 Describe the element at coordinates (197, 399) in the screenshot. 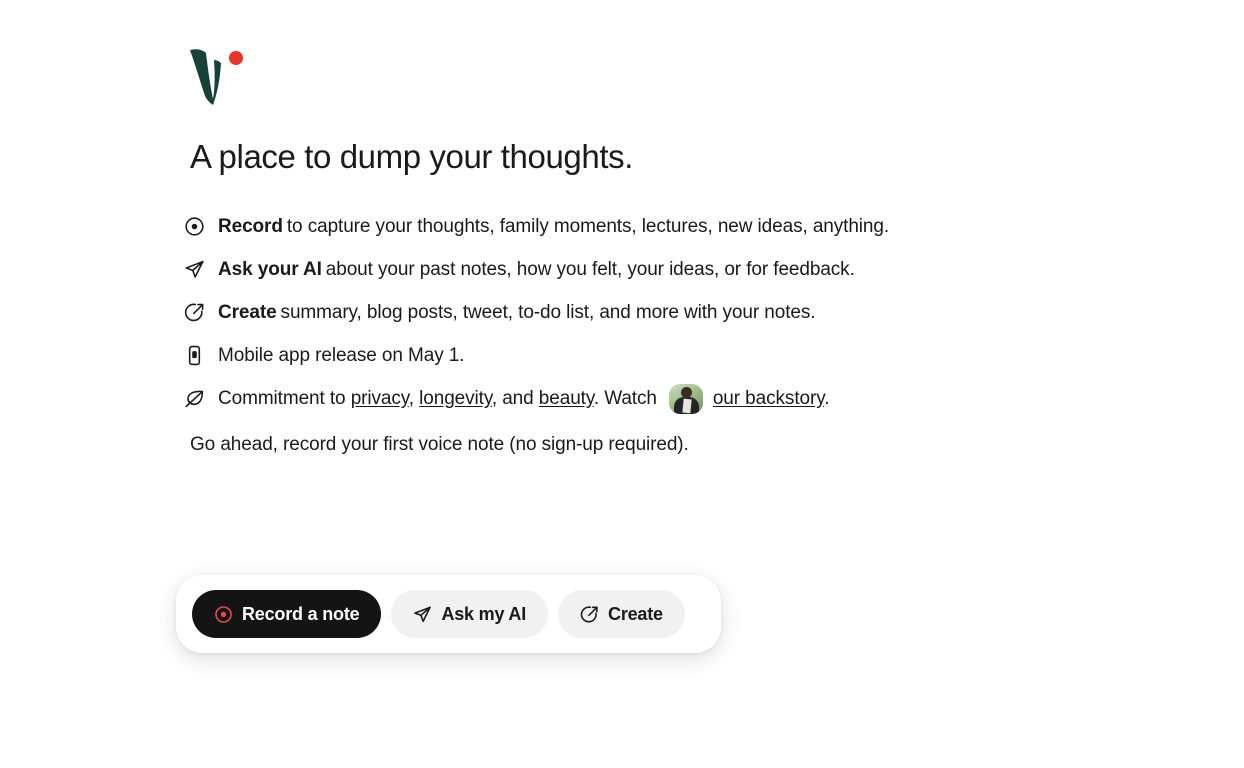

I see `leaf-icon` at that location.